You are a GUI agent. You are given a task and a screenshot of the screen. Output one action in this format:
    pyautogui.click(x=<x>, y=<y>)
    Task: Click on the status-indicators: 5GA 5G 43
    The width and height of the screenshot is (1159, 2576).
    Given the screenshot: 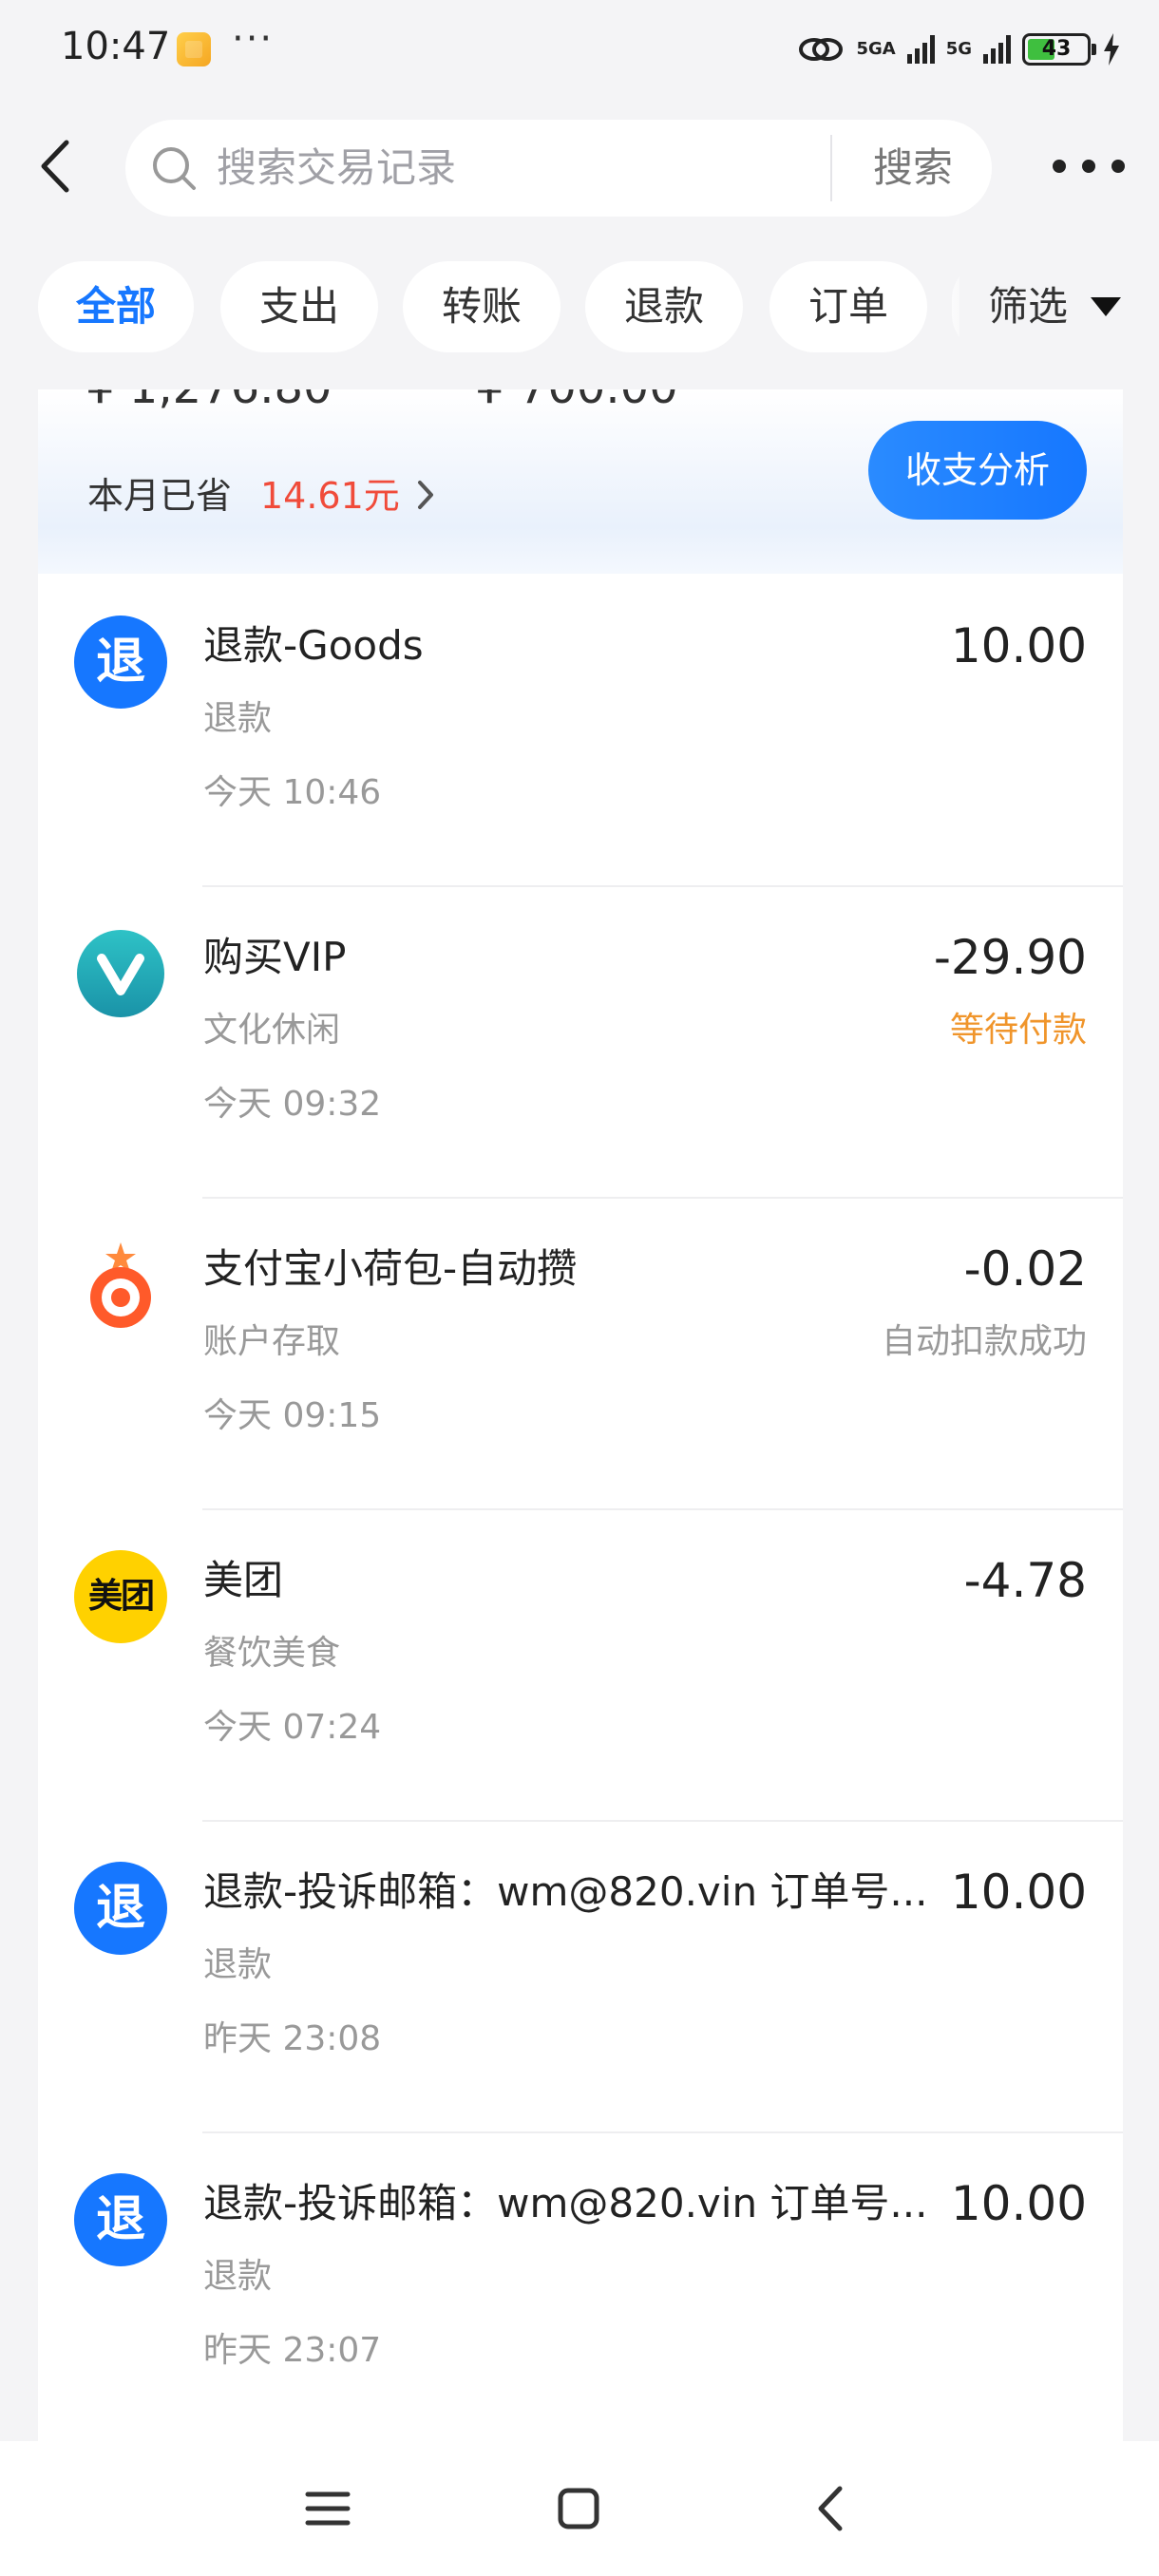 What is the action you would take?
    pyautogui.click(x=959, y=49)
    